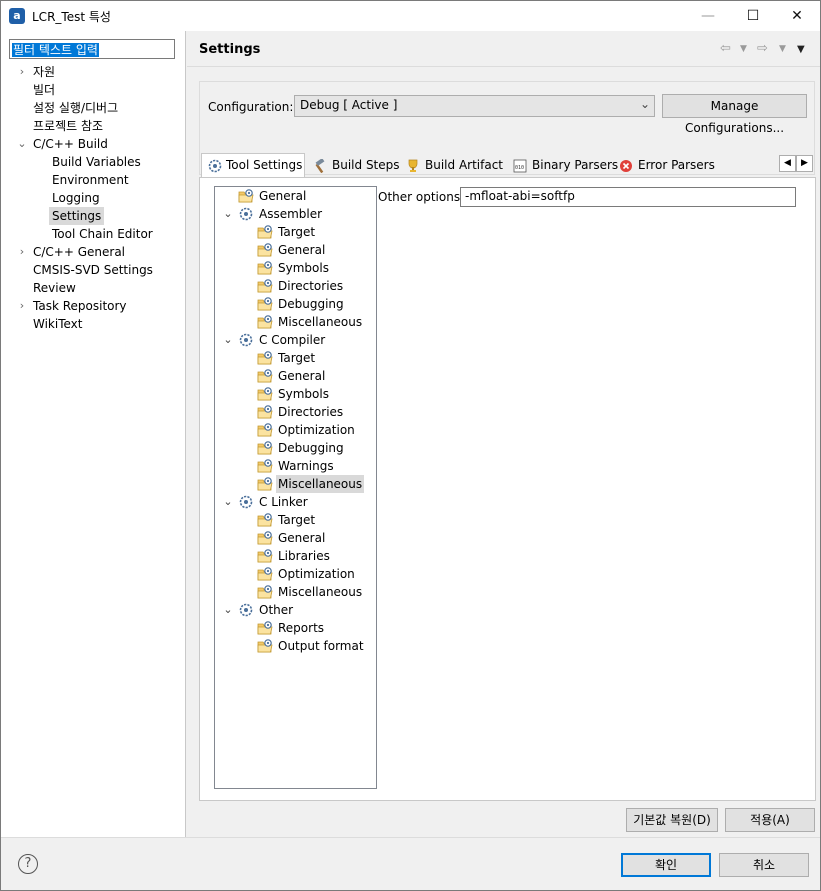 Image resolution: width=821 pixels, height=891 pixels. Describe the element at coordinates (17, 16) in the screenshot. I see `app-icon: a` at that location.